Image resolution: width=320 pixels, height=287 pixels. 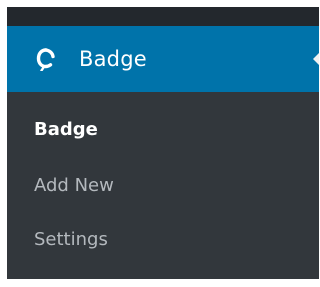 I want to click on menu-top-bar, so click(x=163, y=16).